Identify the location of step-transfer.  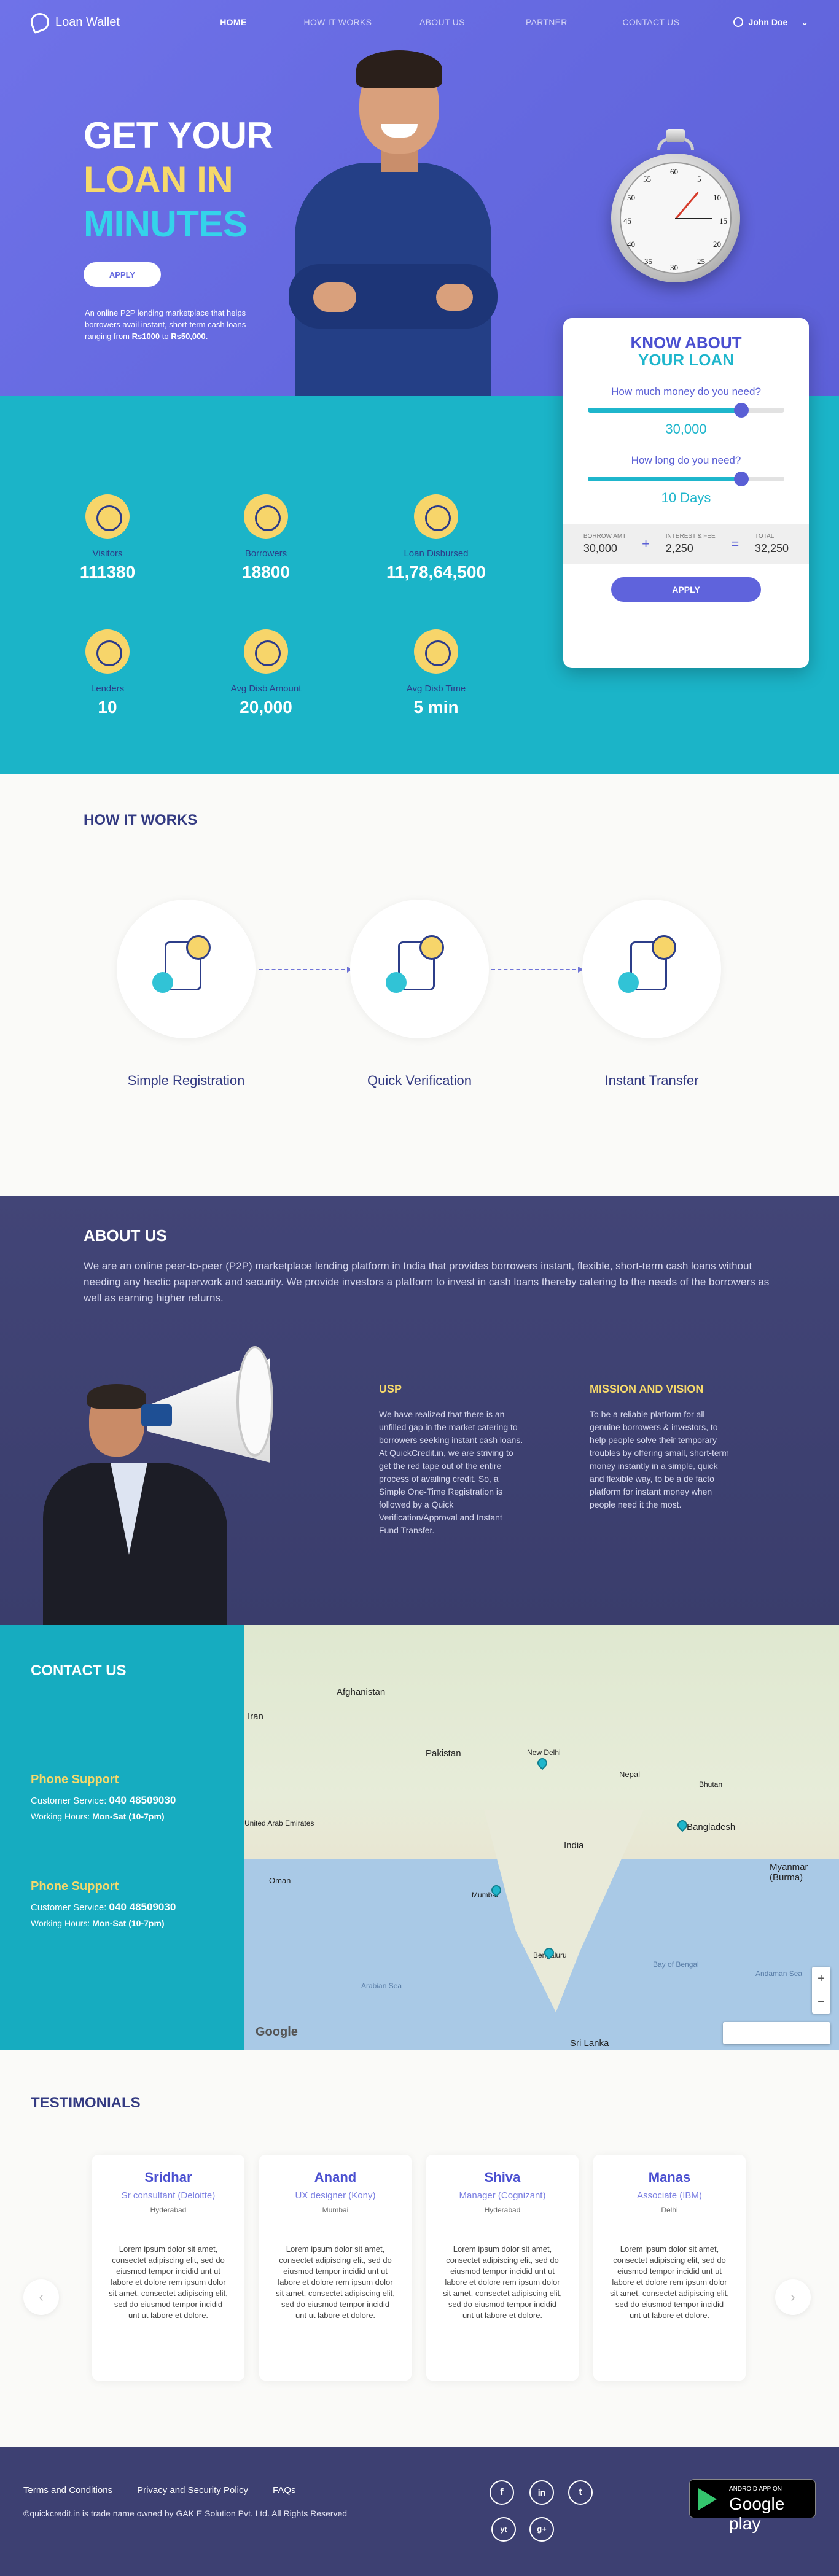
(651, 969).